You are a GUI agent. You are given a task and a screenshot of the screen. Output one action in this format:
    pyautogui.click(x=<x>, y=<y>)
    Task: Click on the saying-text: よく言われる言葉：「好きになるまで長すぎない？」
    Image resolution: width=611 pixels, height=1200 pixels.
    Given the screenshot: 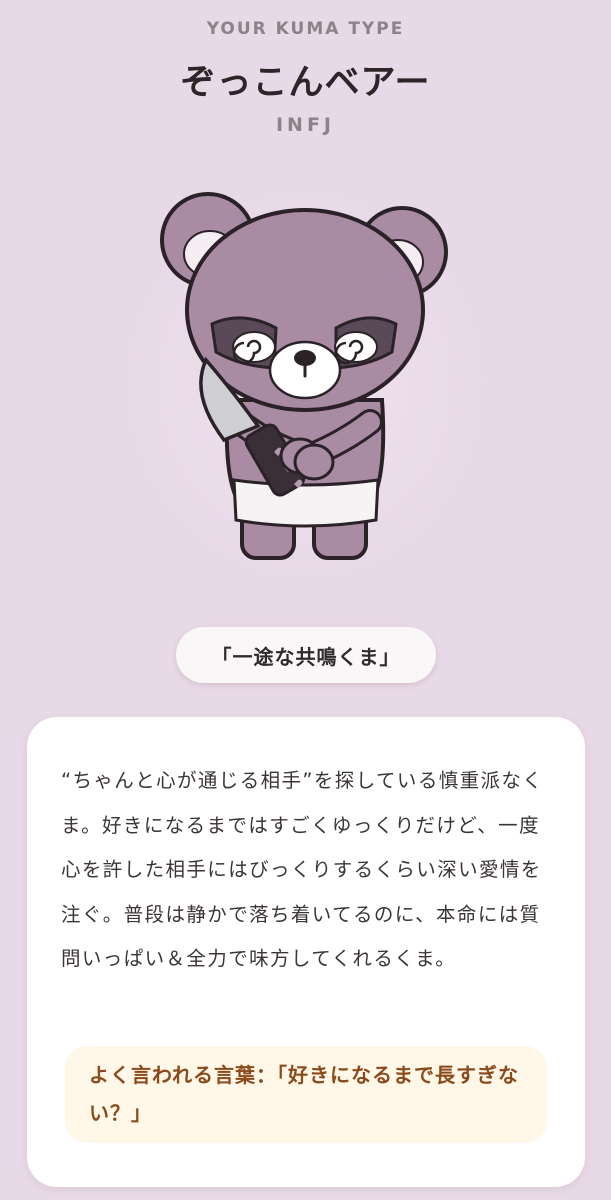 What is the action you would take?
    pyautogui.click(x=304, y=1094)
    